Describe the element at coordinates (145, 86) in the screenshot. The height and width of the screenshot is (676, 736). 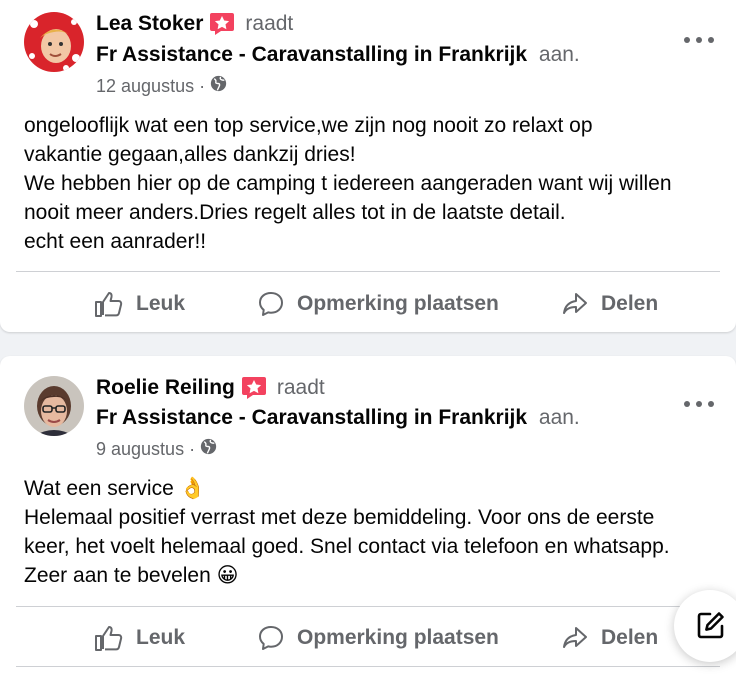
I see `post-date: 12 augustus` at that location.